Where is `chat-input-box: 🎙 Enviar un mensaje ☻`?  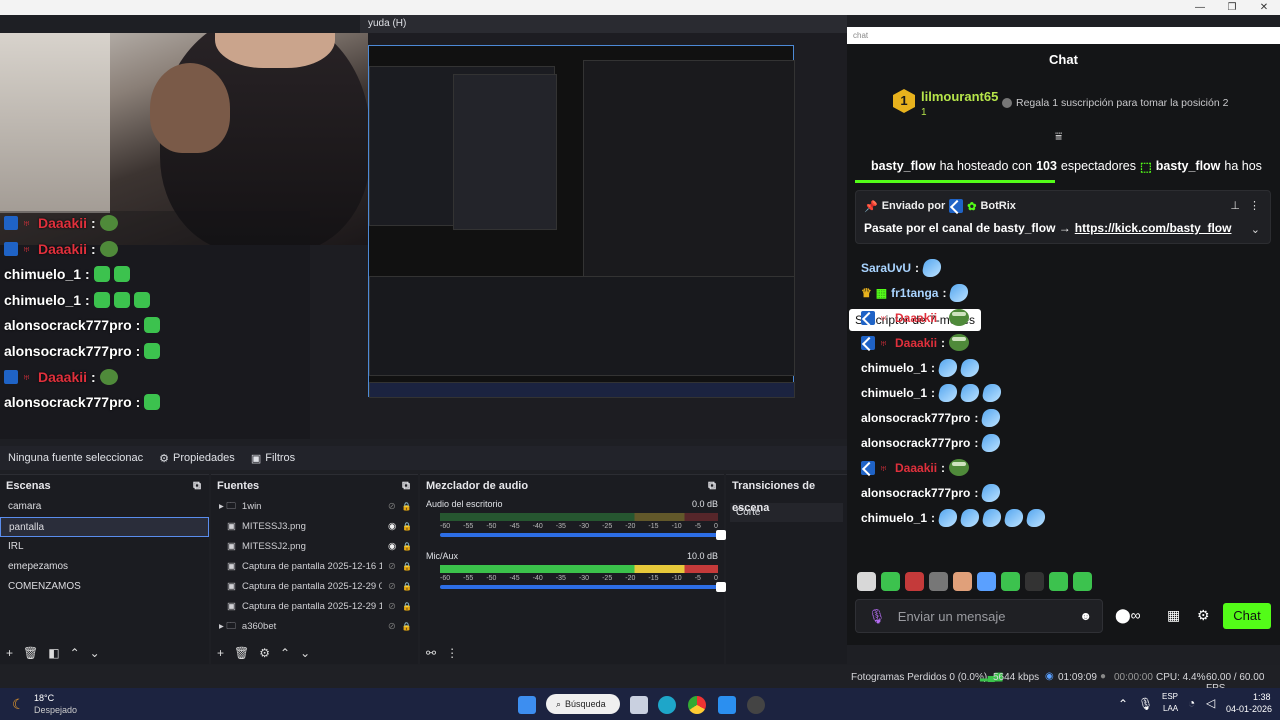 chat-input-box: 🎙 Enviar un mensaje ☻ is located at coordinates (979, 616).